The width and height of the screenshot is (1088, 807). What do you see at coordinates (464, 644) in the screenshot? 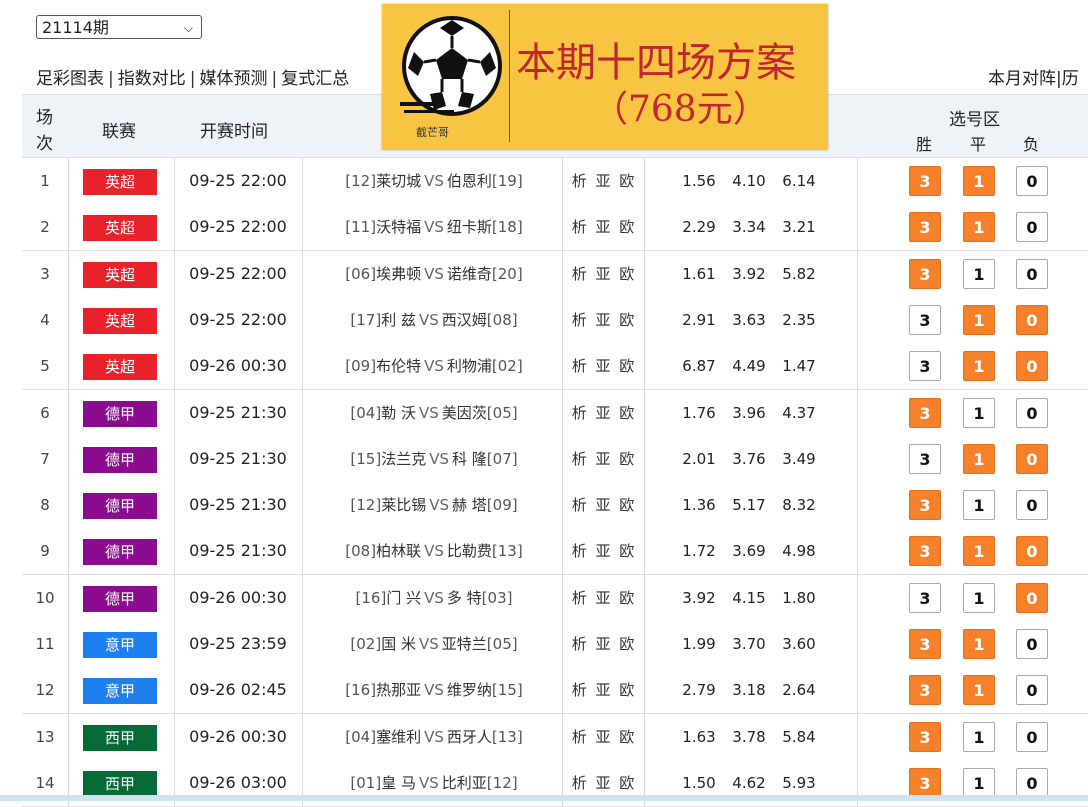
I see `away-team: 亚特兰` at bounding box center [464, 644].